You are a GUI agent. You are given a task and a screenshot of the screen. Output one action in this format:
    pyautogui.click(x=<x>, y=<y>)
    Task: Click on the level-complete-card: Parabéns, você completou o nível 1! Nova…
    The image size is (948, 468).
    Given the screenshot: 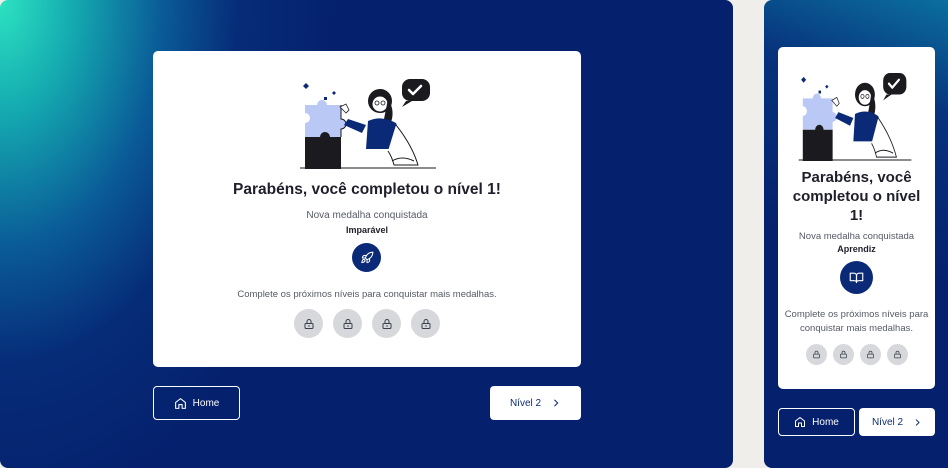 What is the action you would take?
    pyautogui.click(x=856, y=218)
    